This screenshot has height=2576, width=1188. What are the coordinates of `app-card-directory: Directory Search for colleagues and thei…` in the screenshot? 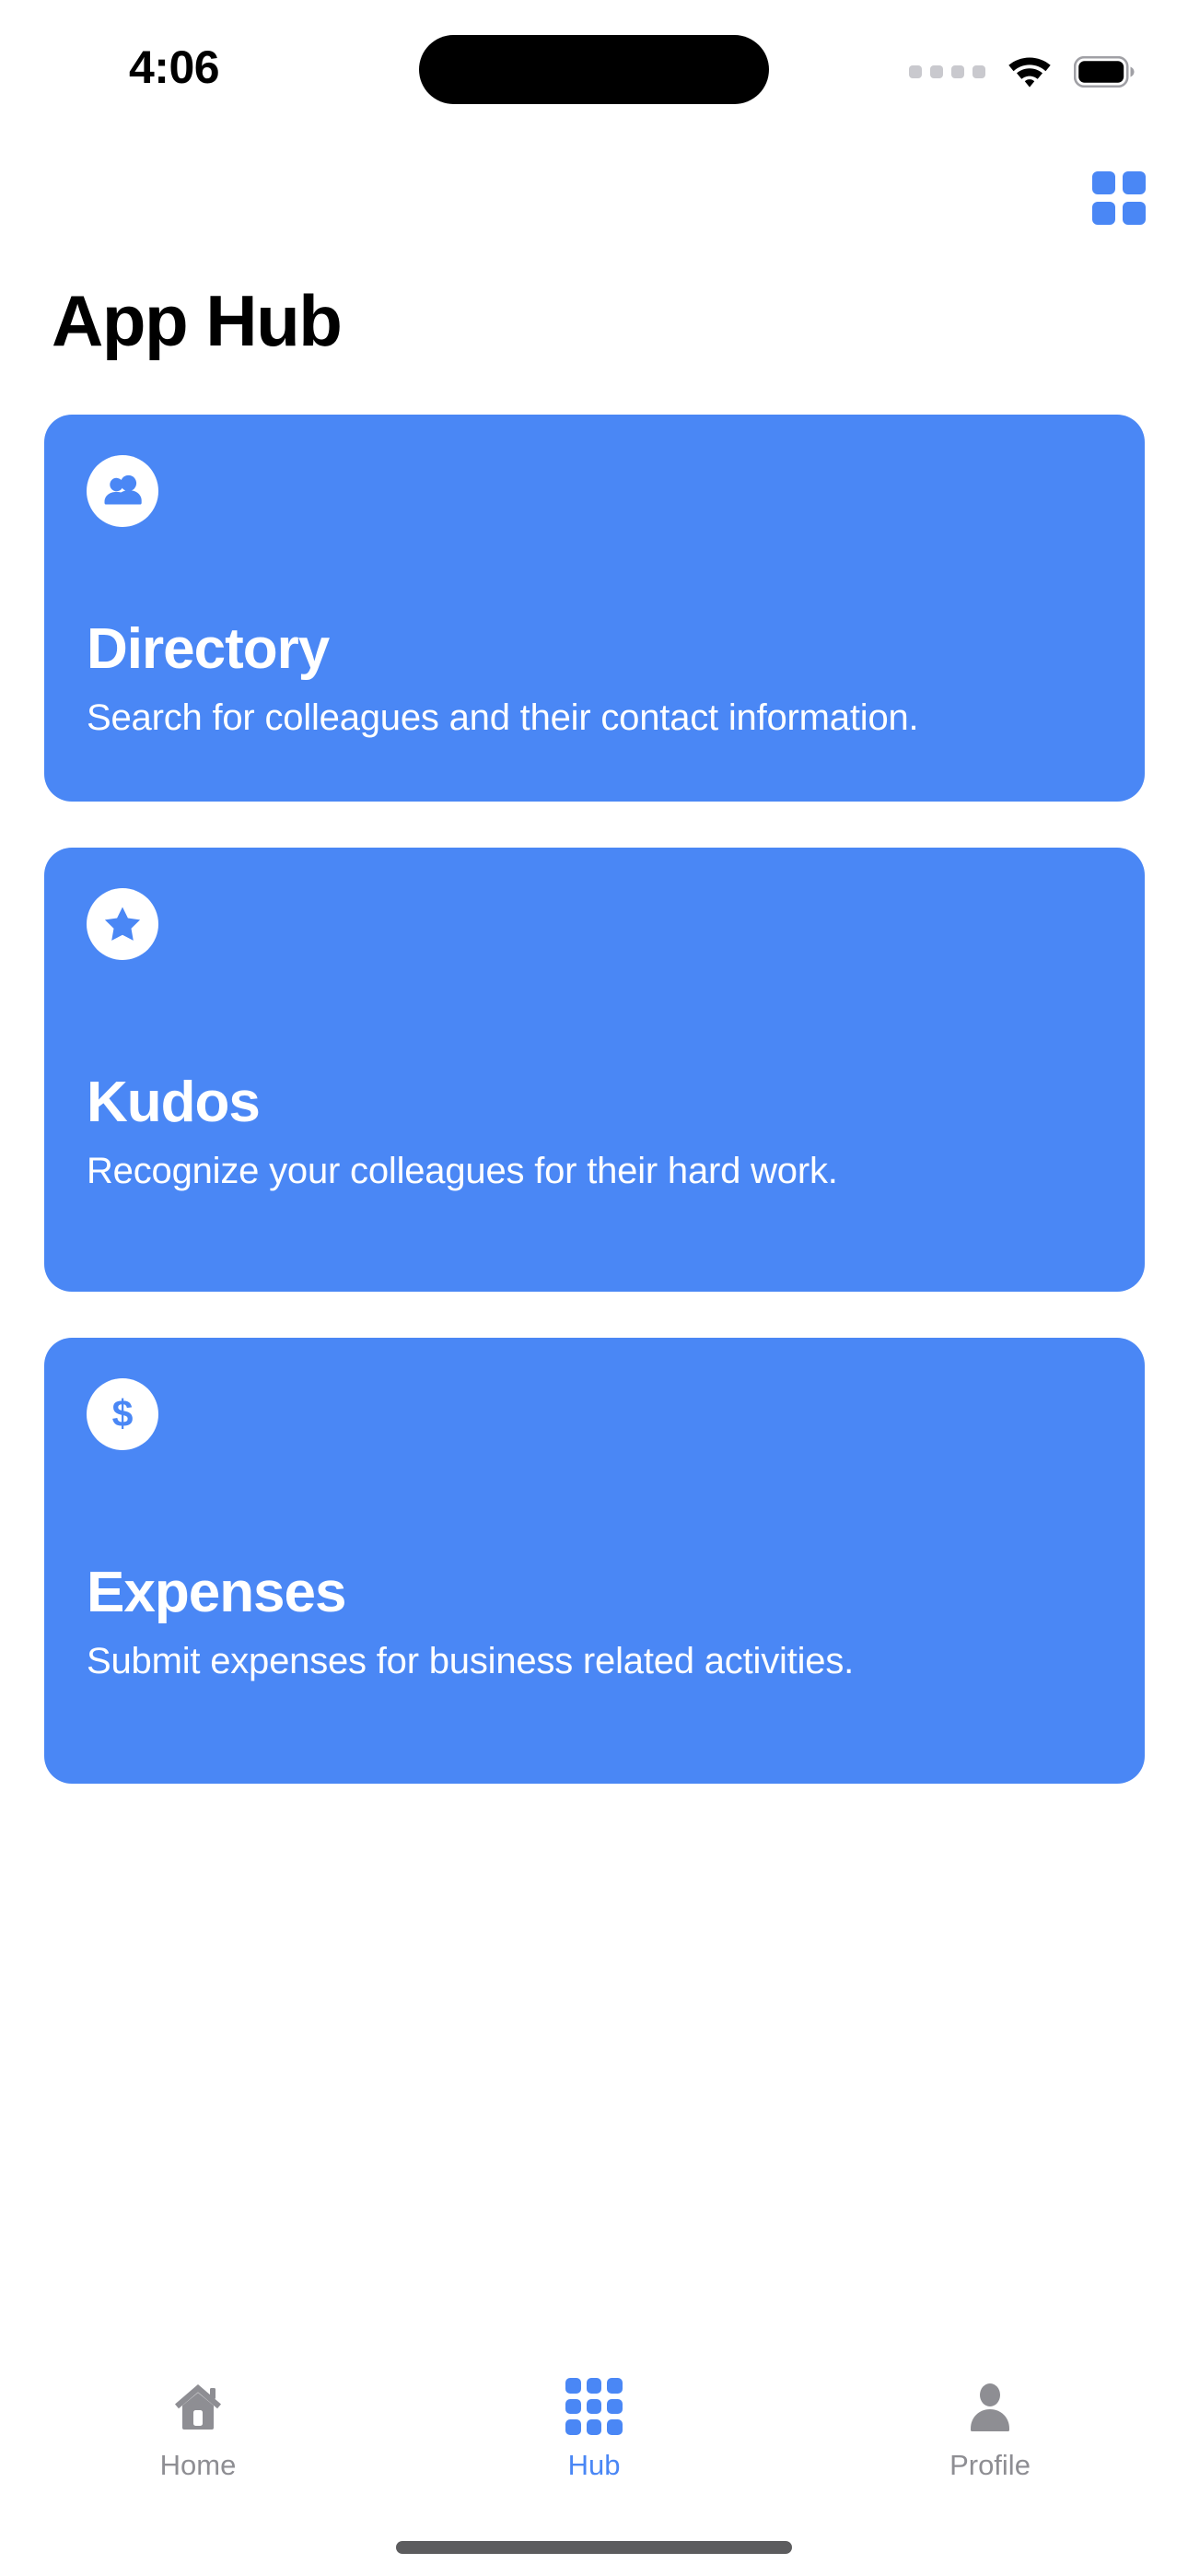 It's located at (594, 608).